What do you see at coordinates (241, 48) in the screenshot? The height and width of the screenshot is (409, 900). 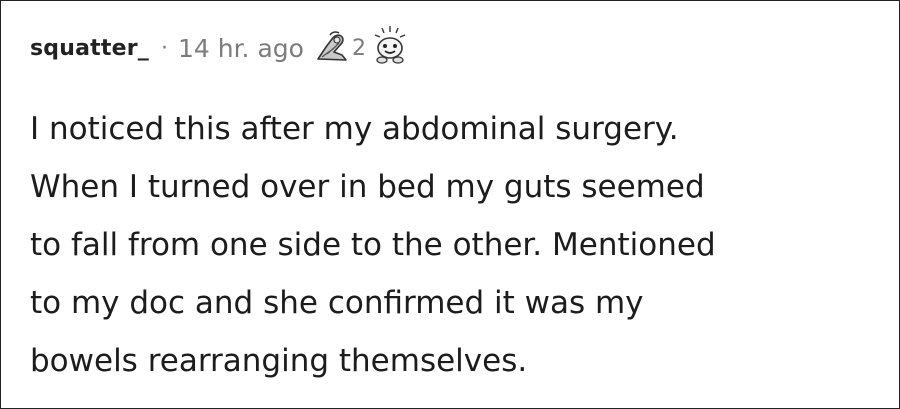 I see `comment-timestamp: 14 hr. ago` at bounding box center [241, 48].